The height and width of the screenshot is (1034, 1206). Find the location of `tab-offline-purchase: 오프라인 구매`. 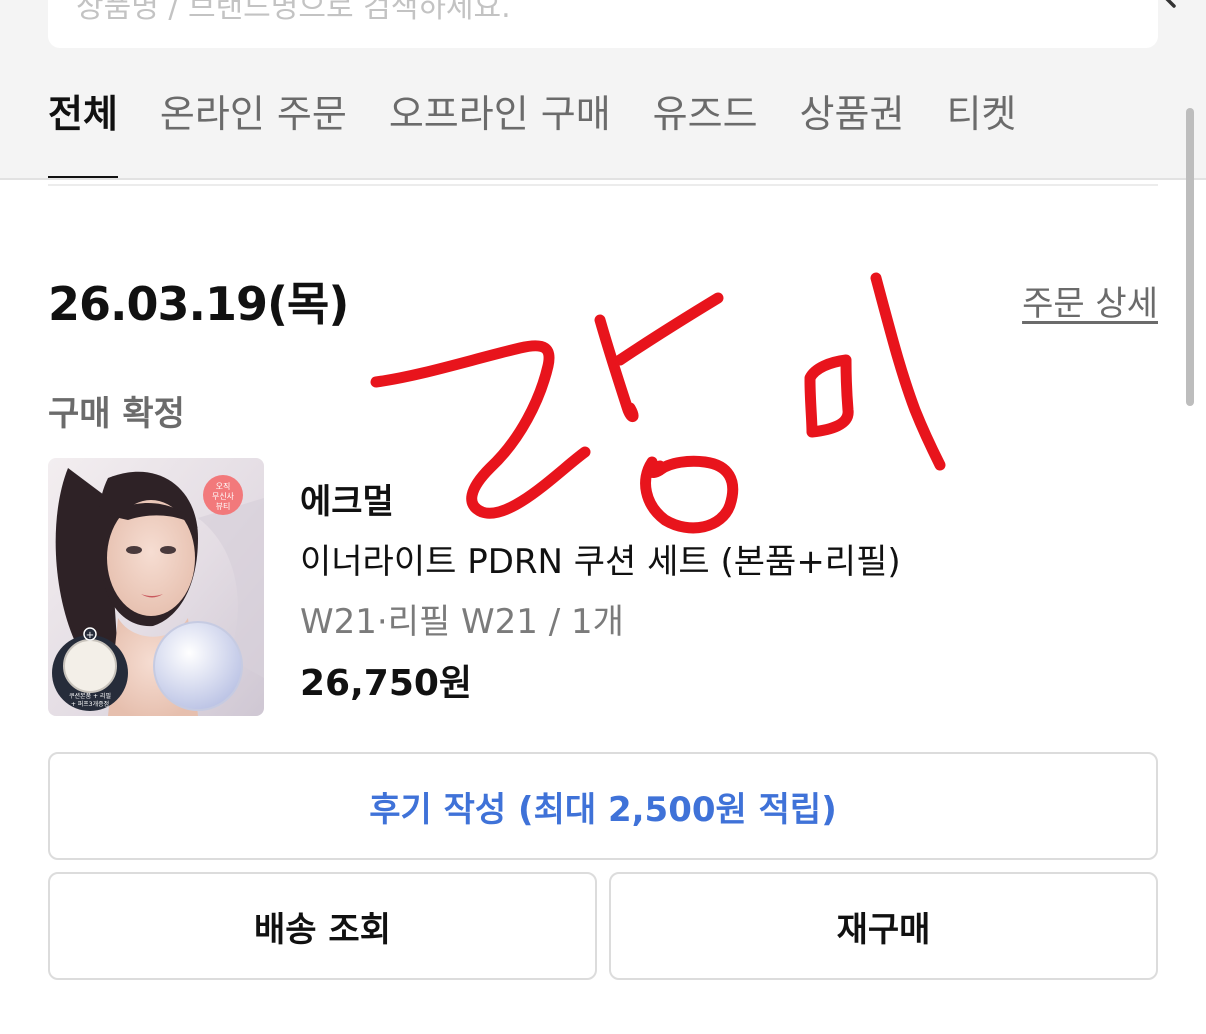

tab-offline-purchase: 오프라인 구매 is located at coordinates (500, 134).